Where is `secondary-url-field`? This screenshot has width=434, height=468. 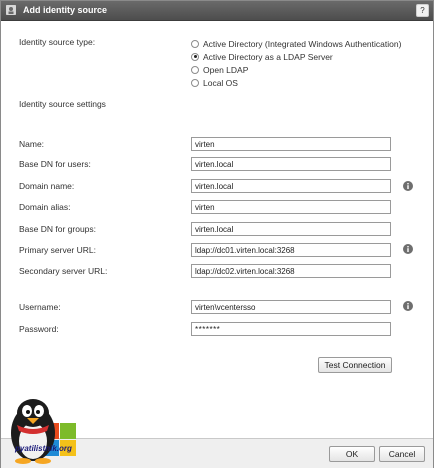 secondary-url-field is located at coordinates (291, 271).